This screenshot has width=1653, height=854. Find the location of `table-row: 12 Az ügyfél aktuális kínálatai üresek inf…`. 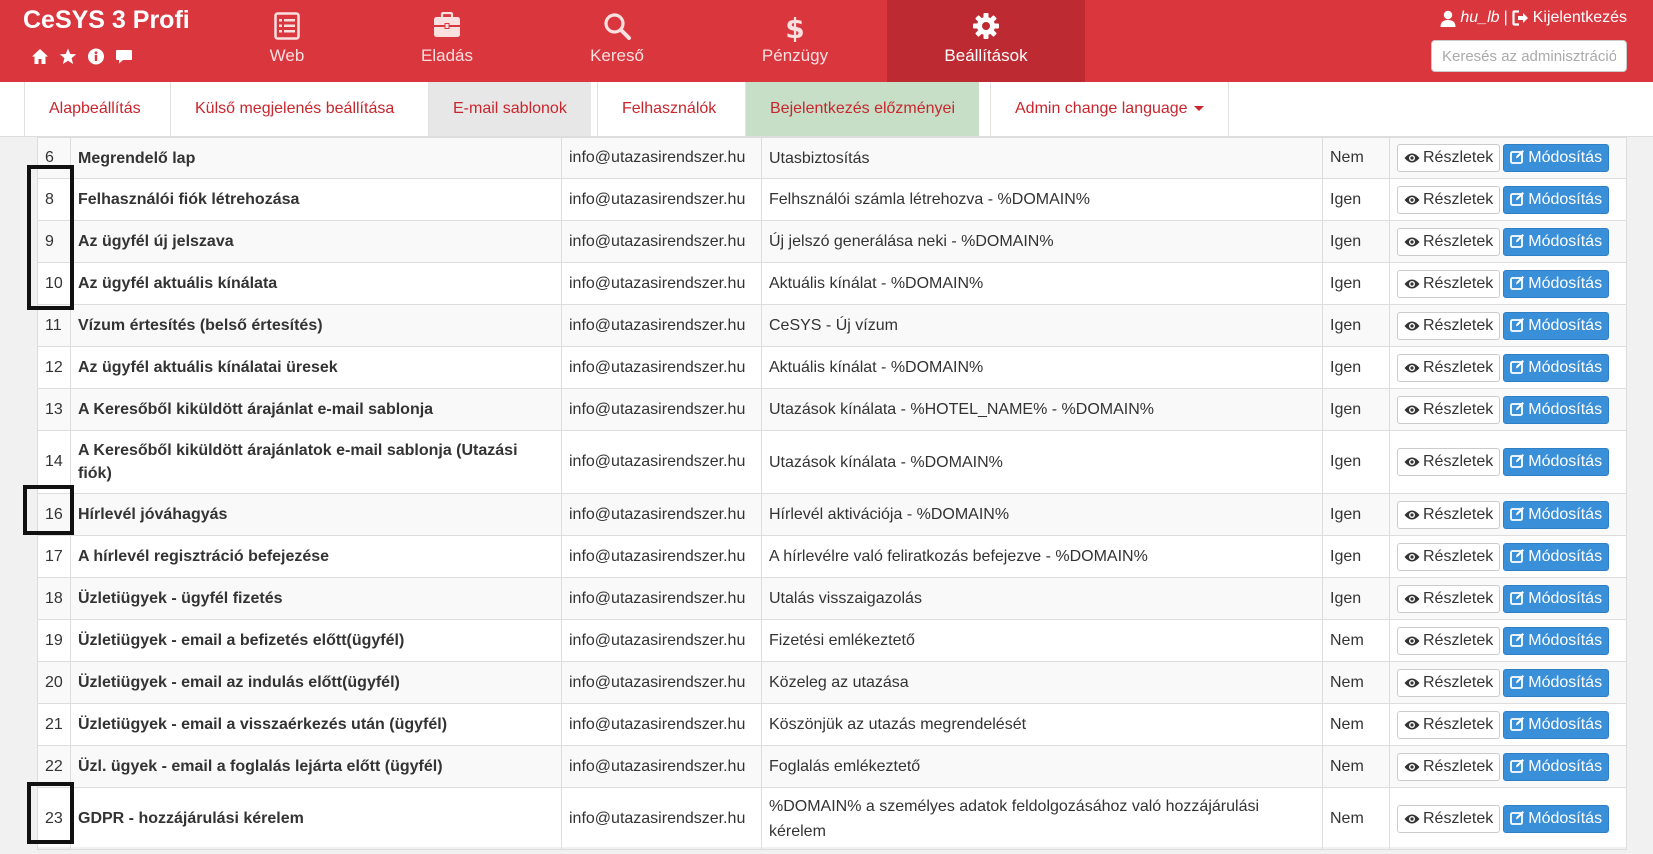

table-row: 12 Az ügyfél aktuális kínálatai üresek inf… is located at coordinates (832, 367).